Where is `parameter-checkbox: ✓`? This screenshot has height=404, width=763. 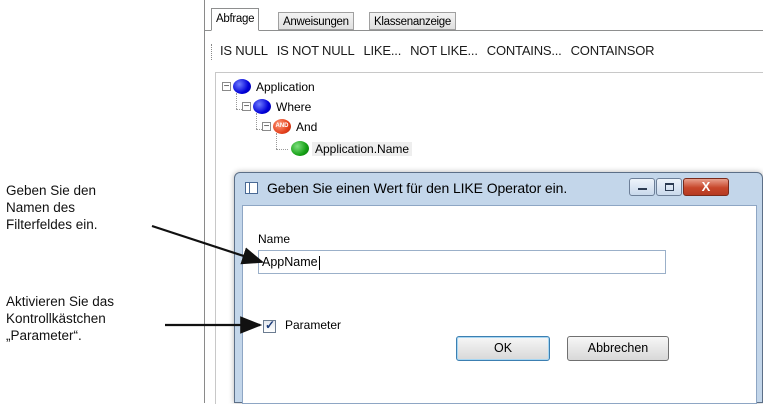
parameter-checkbox: ✓ is located at coordinates (269, 325).